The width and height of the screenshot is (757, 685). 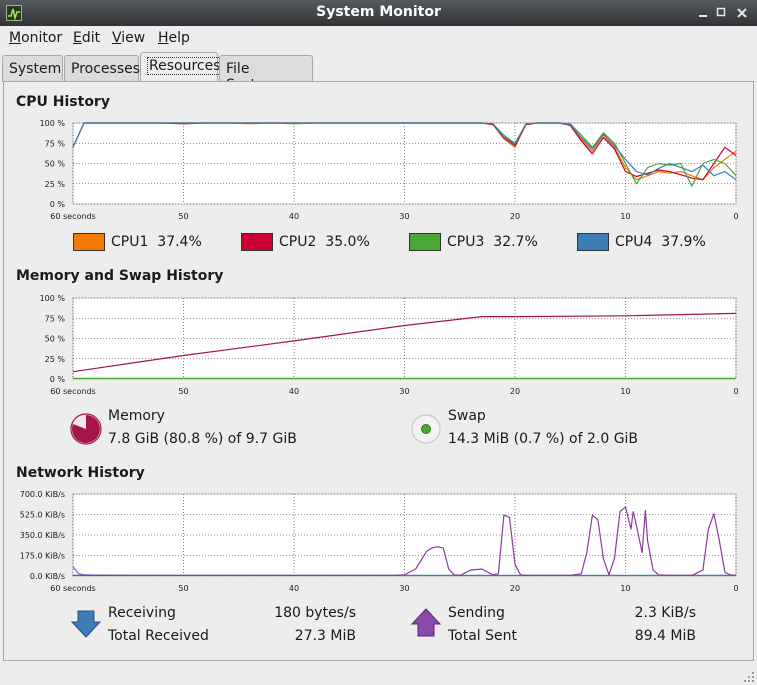 I want to click on network-x-tick-label: 60 seconds, so click(x=72, y=588).